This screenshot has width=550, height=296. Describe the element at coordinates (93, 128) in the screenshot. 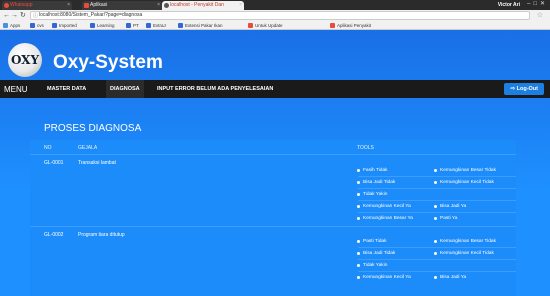

I see `page-title: PROSES DIAGNOSA` at that location.